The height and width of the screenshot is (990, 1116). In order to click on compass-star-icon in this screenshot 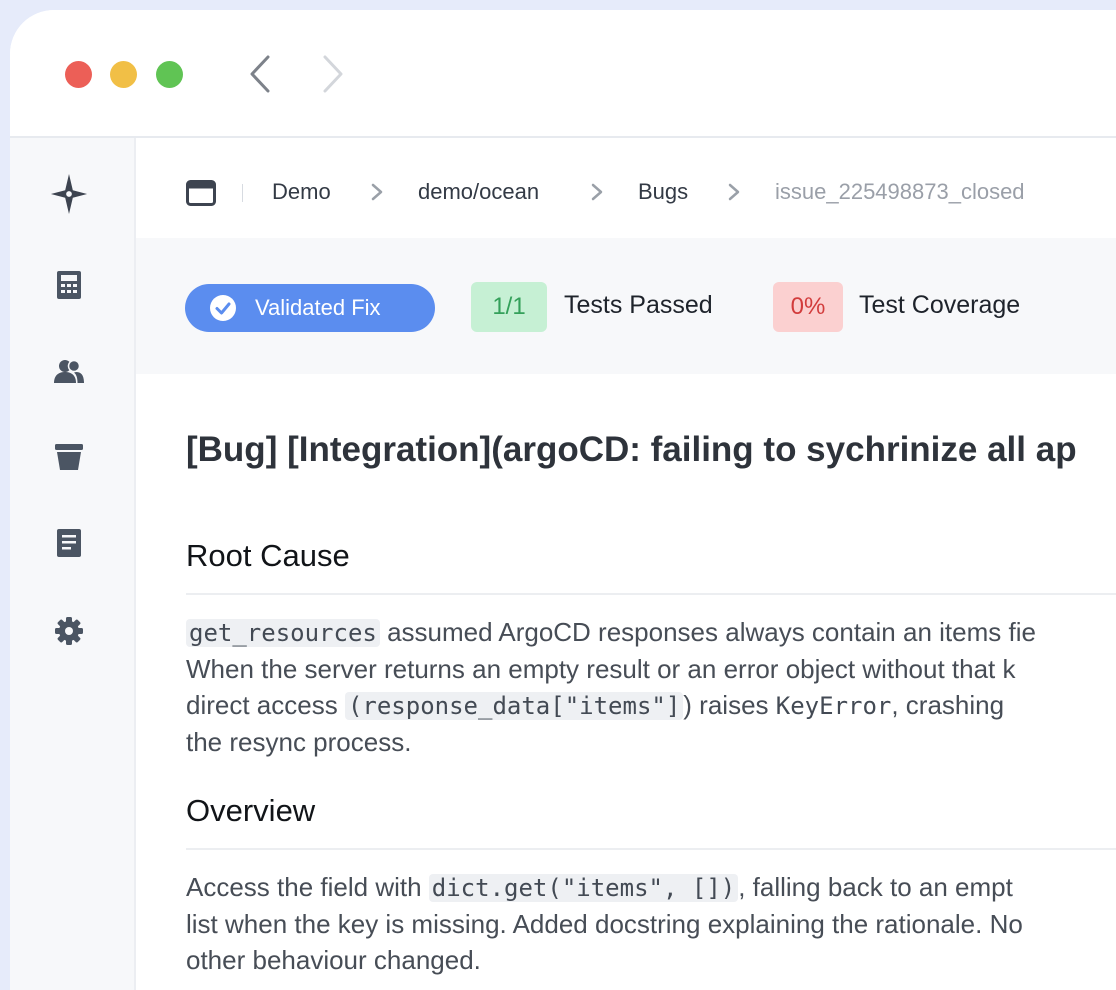, I will do `click(69, 194)`.